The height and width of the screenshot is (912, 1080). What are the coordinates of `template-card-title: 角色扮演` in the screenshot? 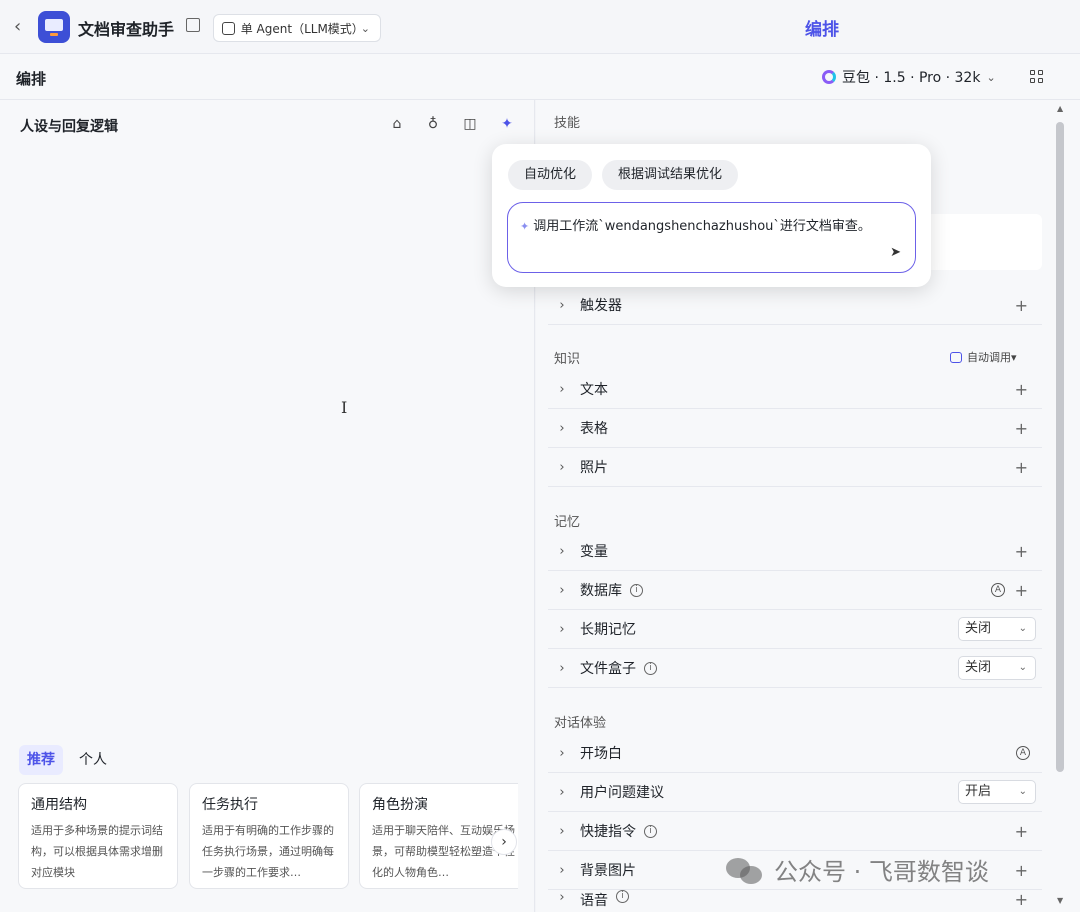 It's located at (400, 805).